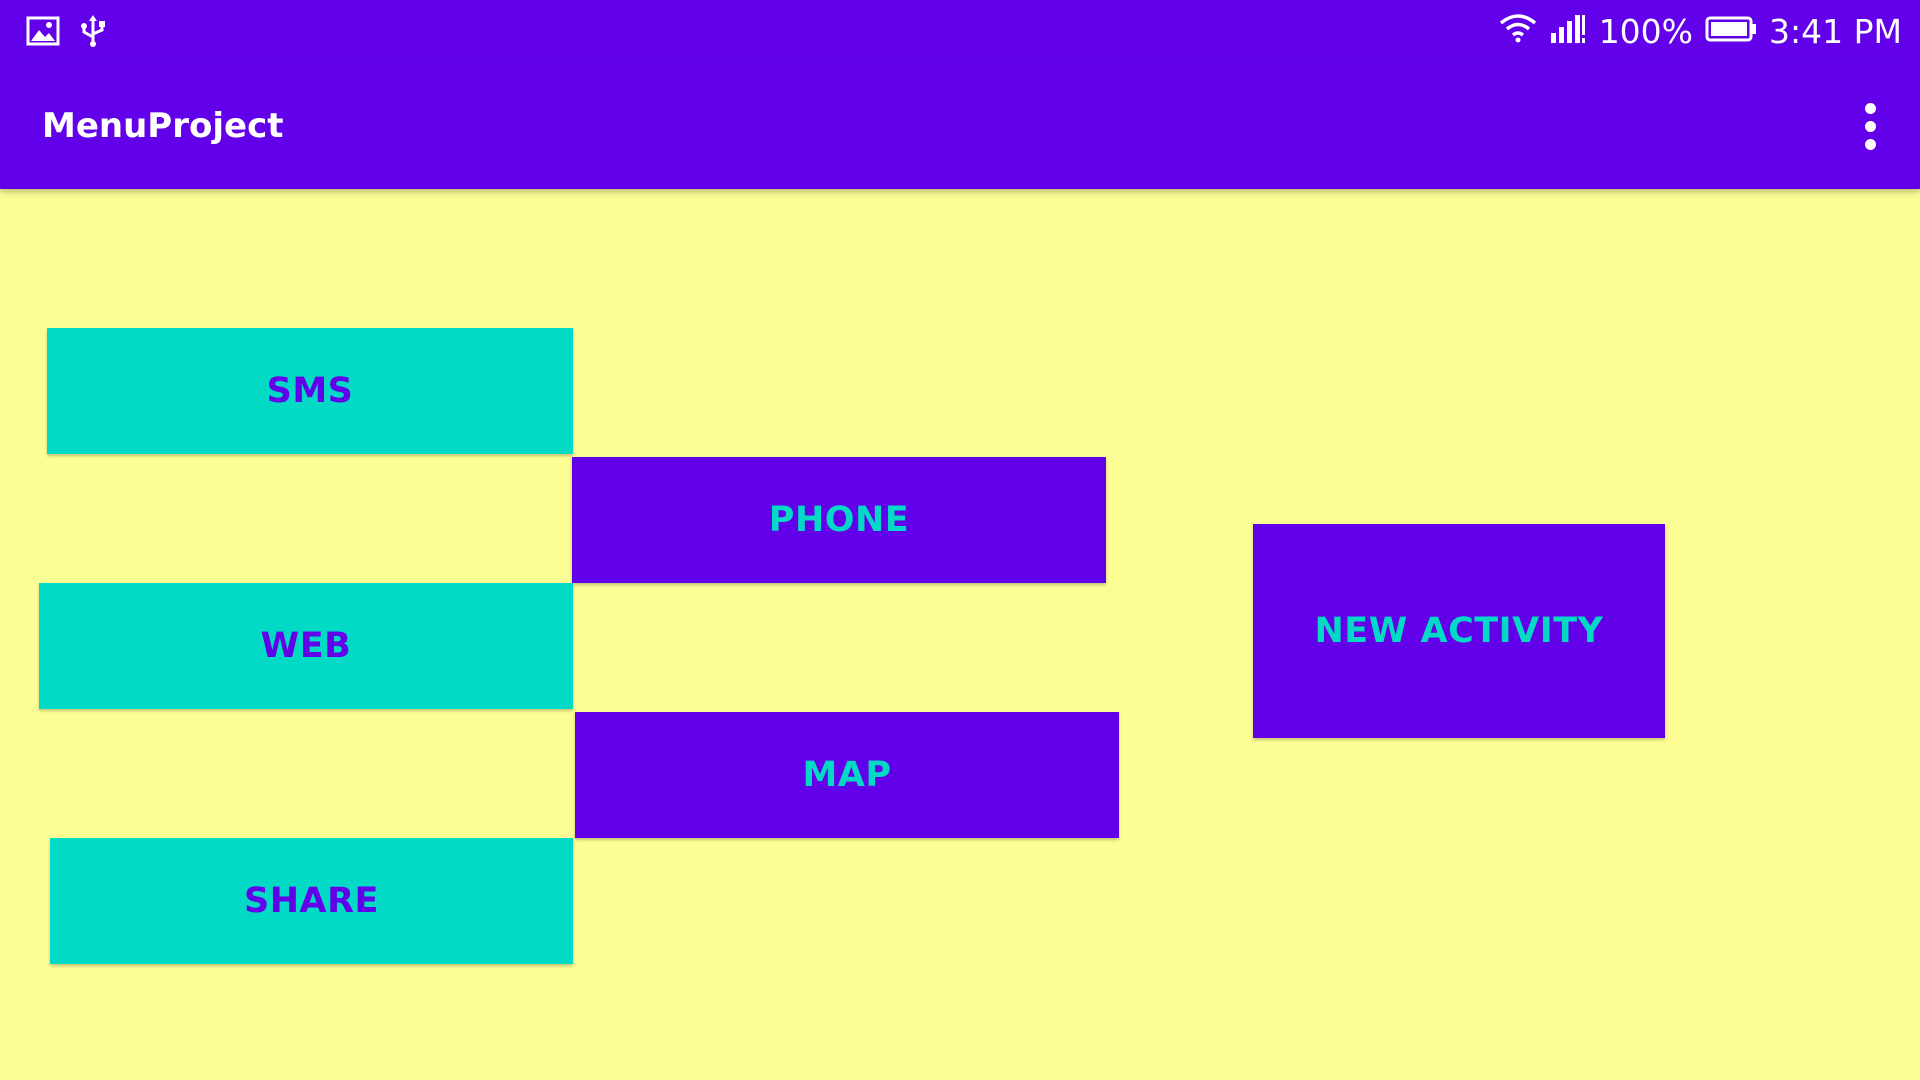  I want to click on image-icon, so click(43, 33).